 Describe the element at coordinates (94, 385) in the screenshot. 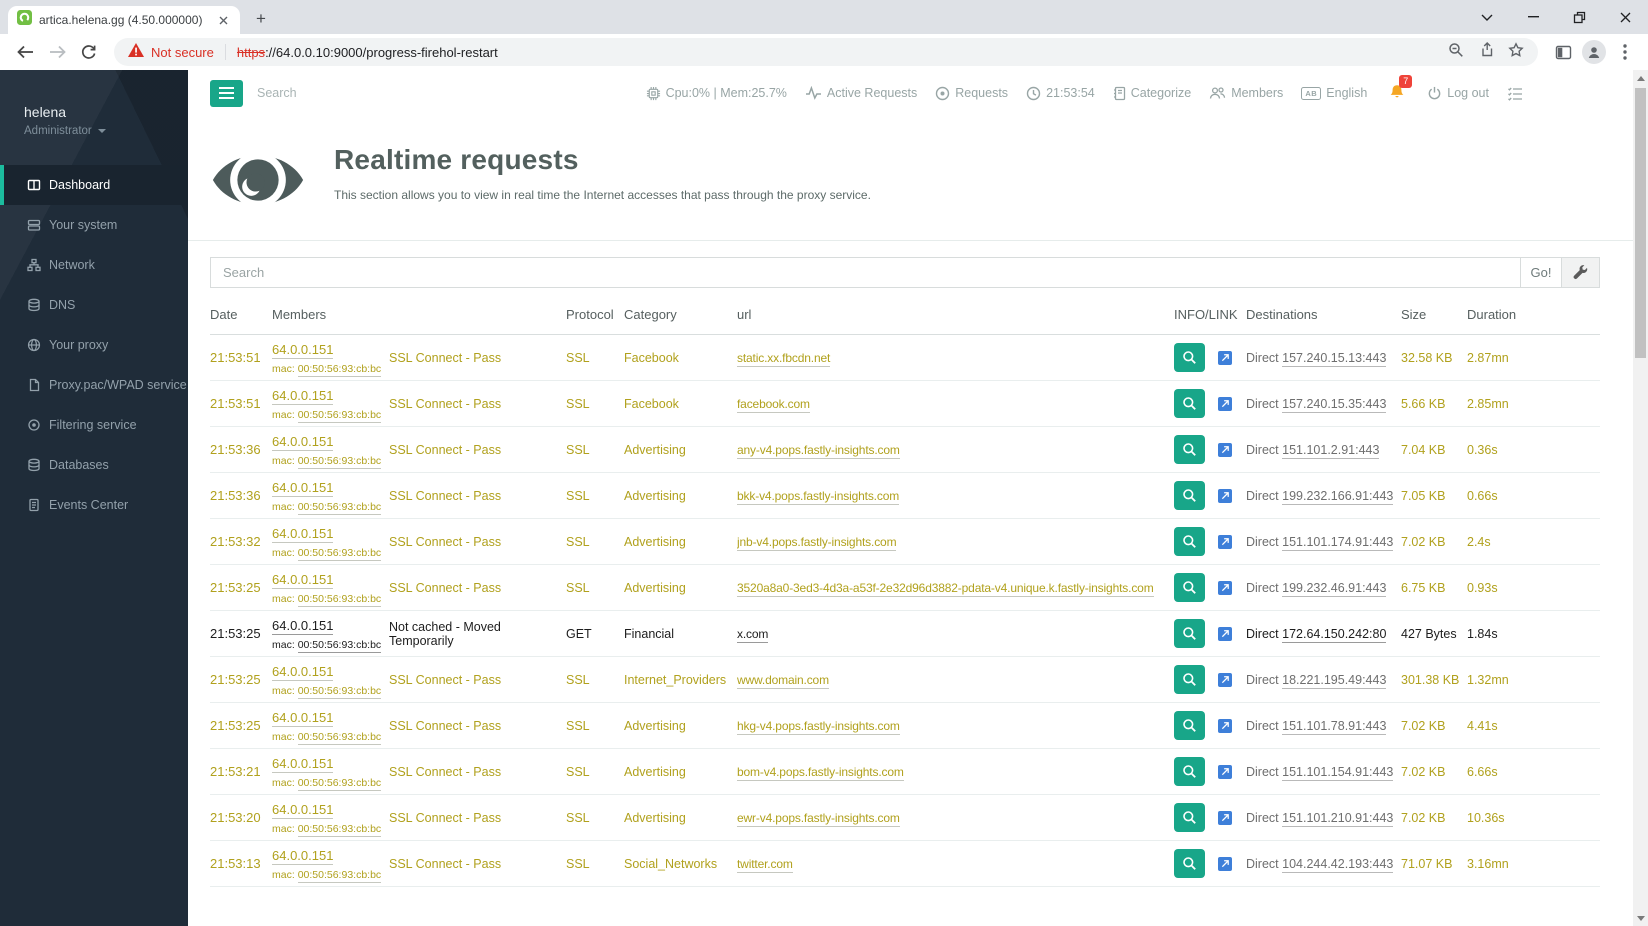

I see `sidebar-item-proxy-pac: Proxy.pac/WPAD service` at that location.